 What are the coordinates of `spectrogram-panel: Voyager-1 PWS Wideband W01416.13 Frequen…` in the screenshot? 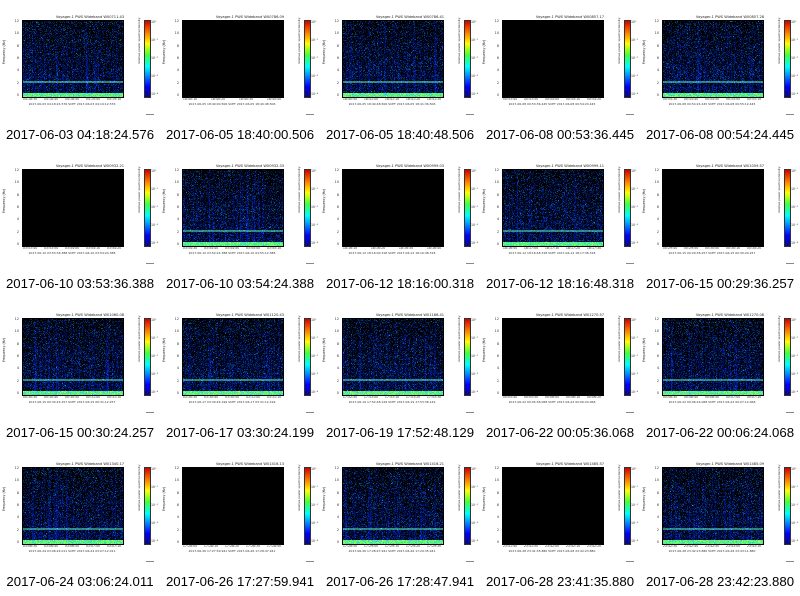 It's located at (240, 521).